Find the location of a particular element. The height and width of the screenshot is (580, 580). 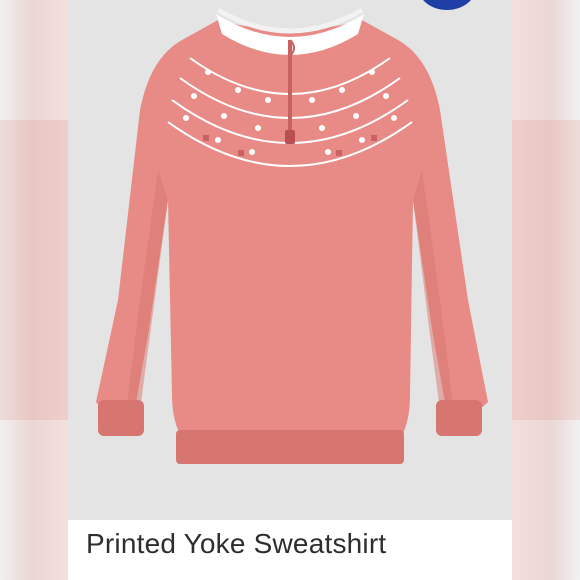

hem-band is located at coordinates (290, 447).